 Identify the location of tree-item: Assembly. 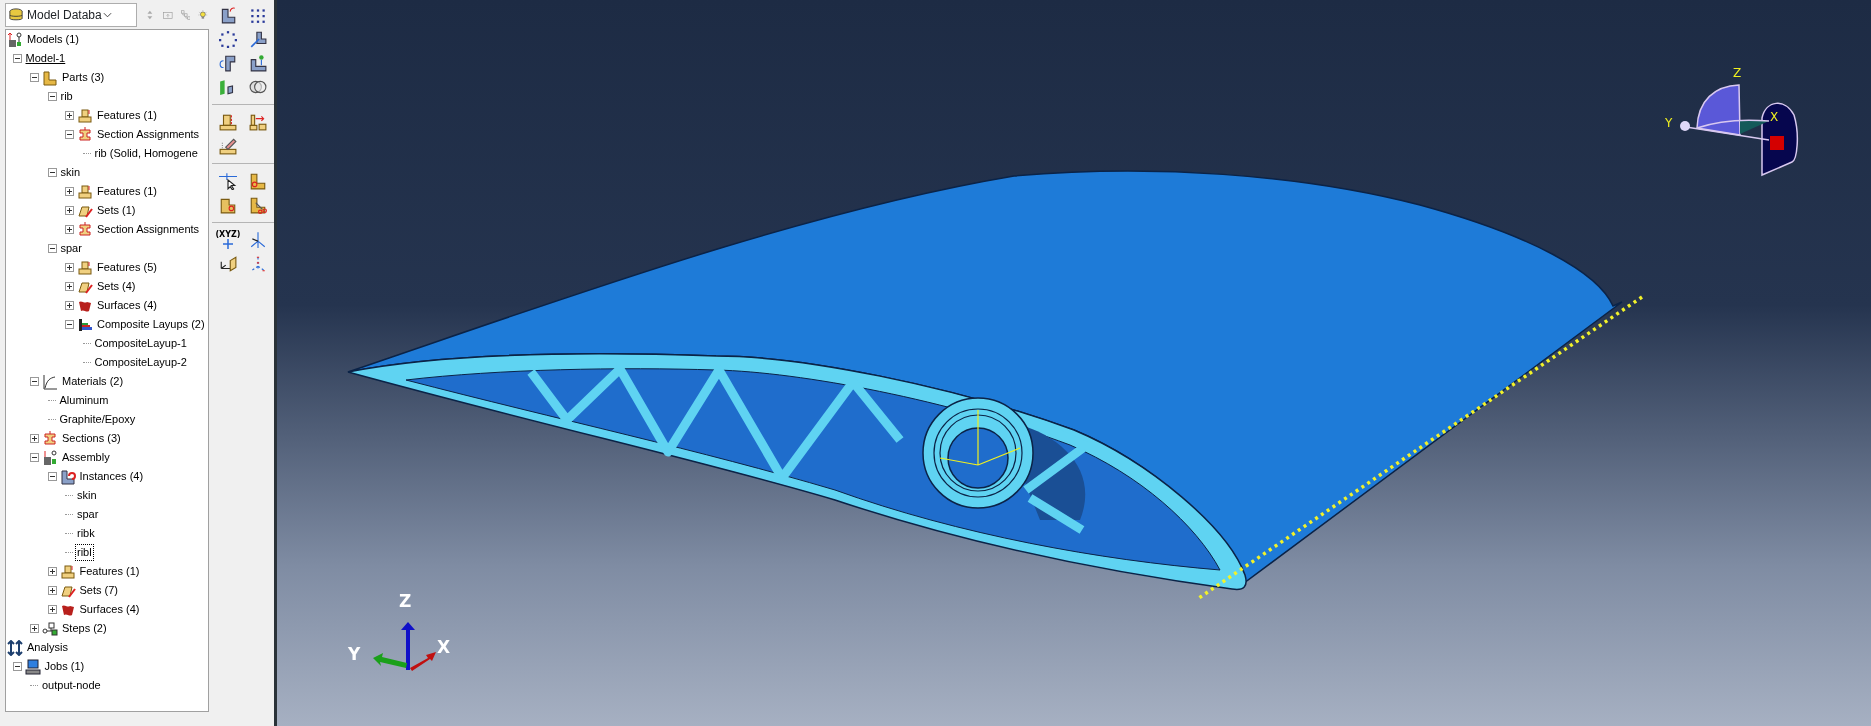
(86, 457).